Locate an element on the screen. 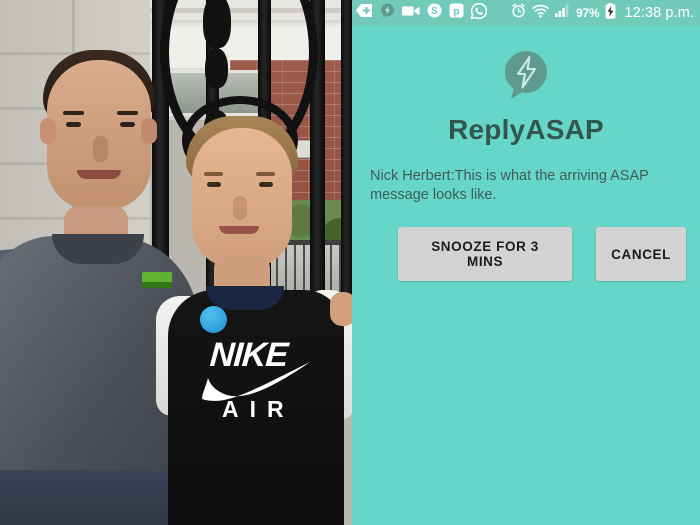 This screenshot has height=525, width=700. boy-mouth is located at coordinates (239, 230).